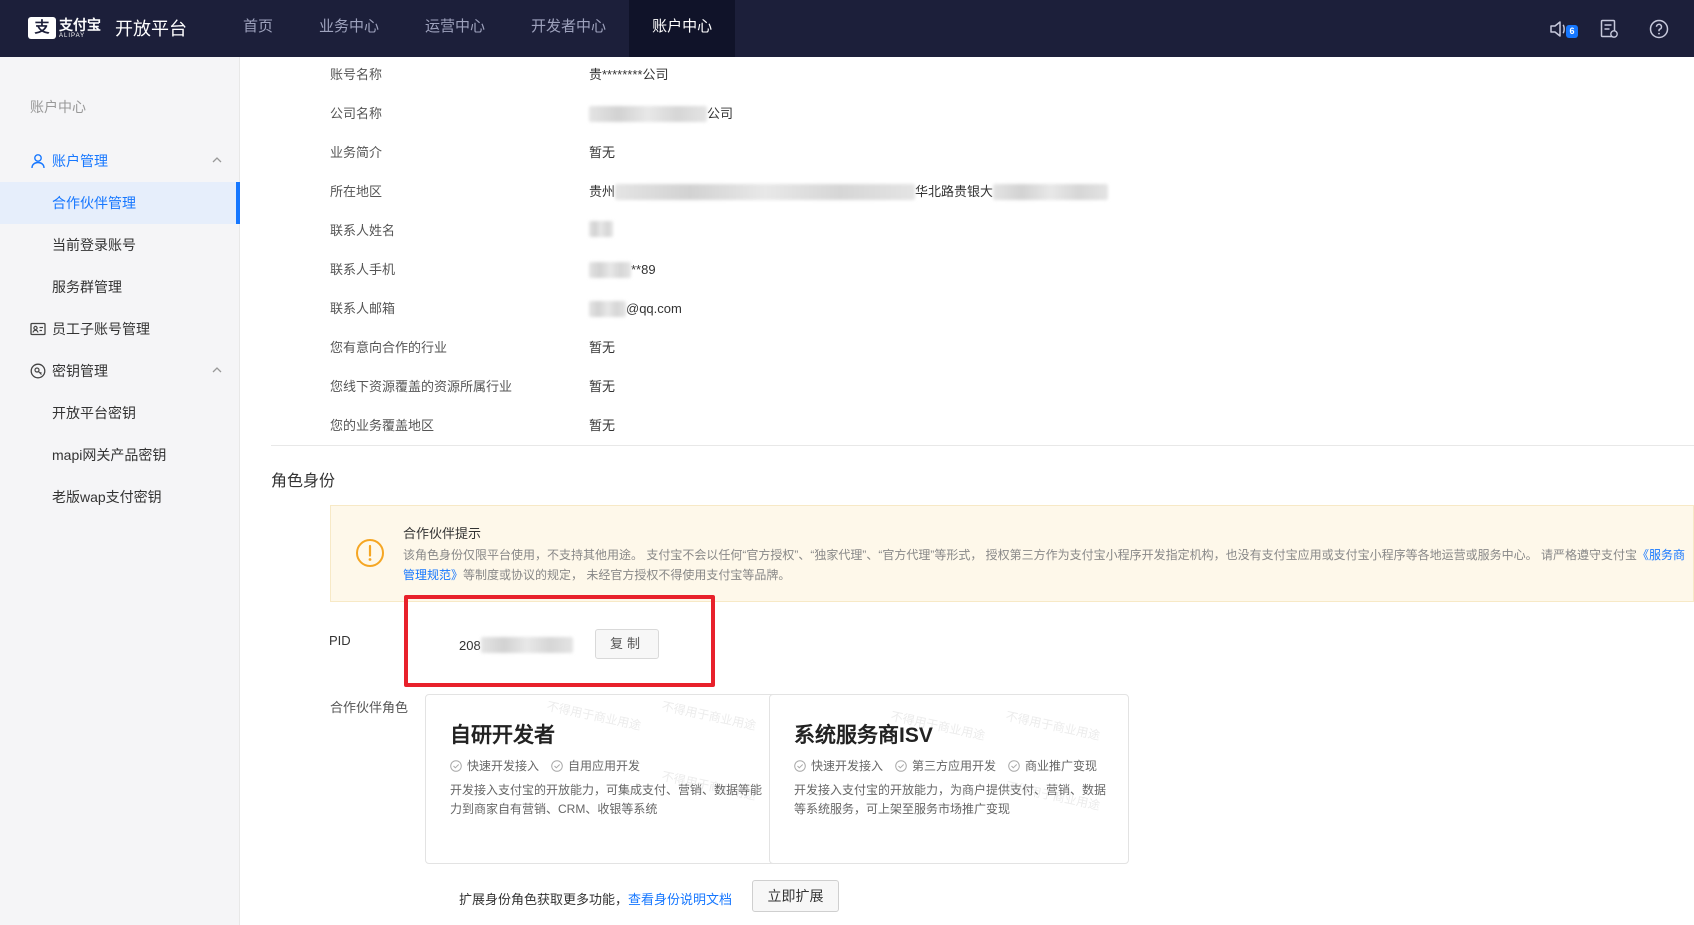  I want to click on sidebar-item-label: mapi网关产品密钥, so click(109, 455).